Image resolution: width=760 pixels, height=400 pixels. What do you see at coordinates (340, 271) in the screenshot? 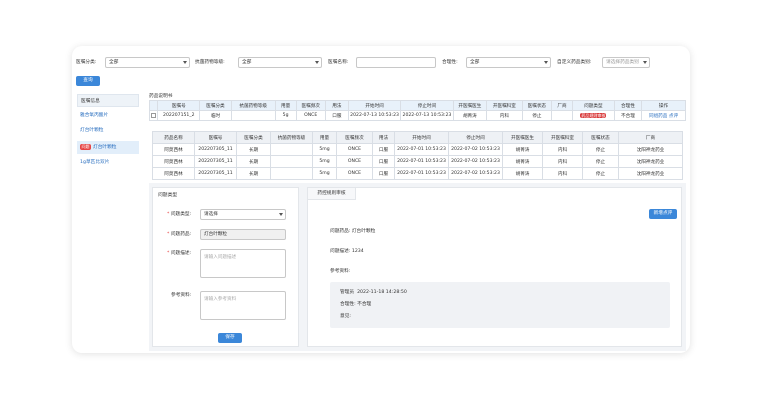
I see `review-ref: 参考资料:` at bounding box center [340, 271].